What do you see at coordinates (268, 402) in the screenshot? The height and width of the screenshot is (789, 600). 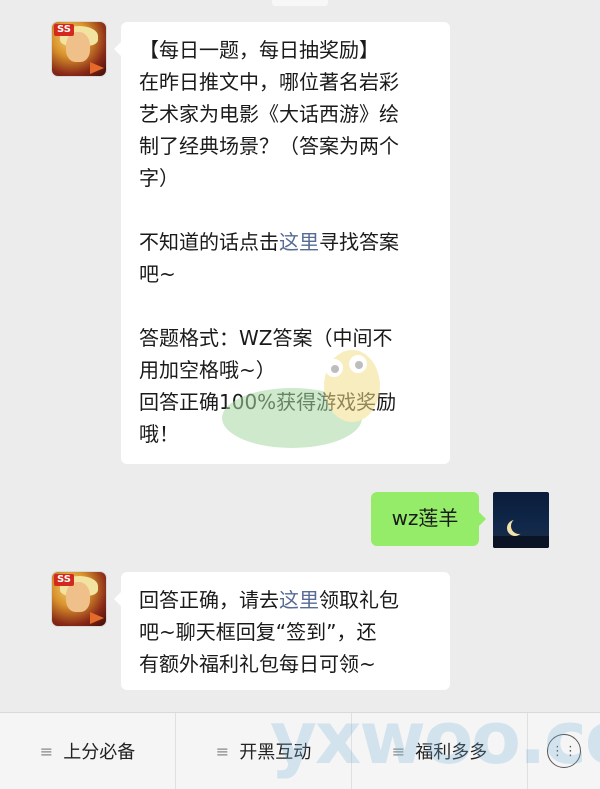 I see `message-line: 回答正确100%获得游戏奖励` at bounding box center [268, 402].